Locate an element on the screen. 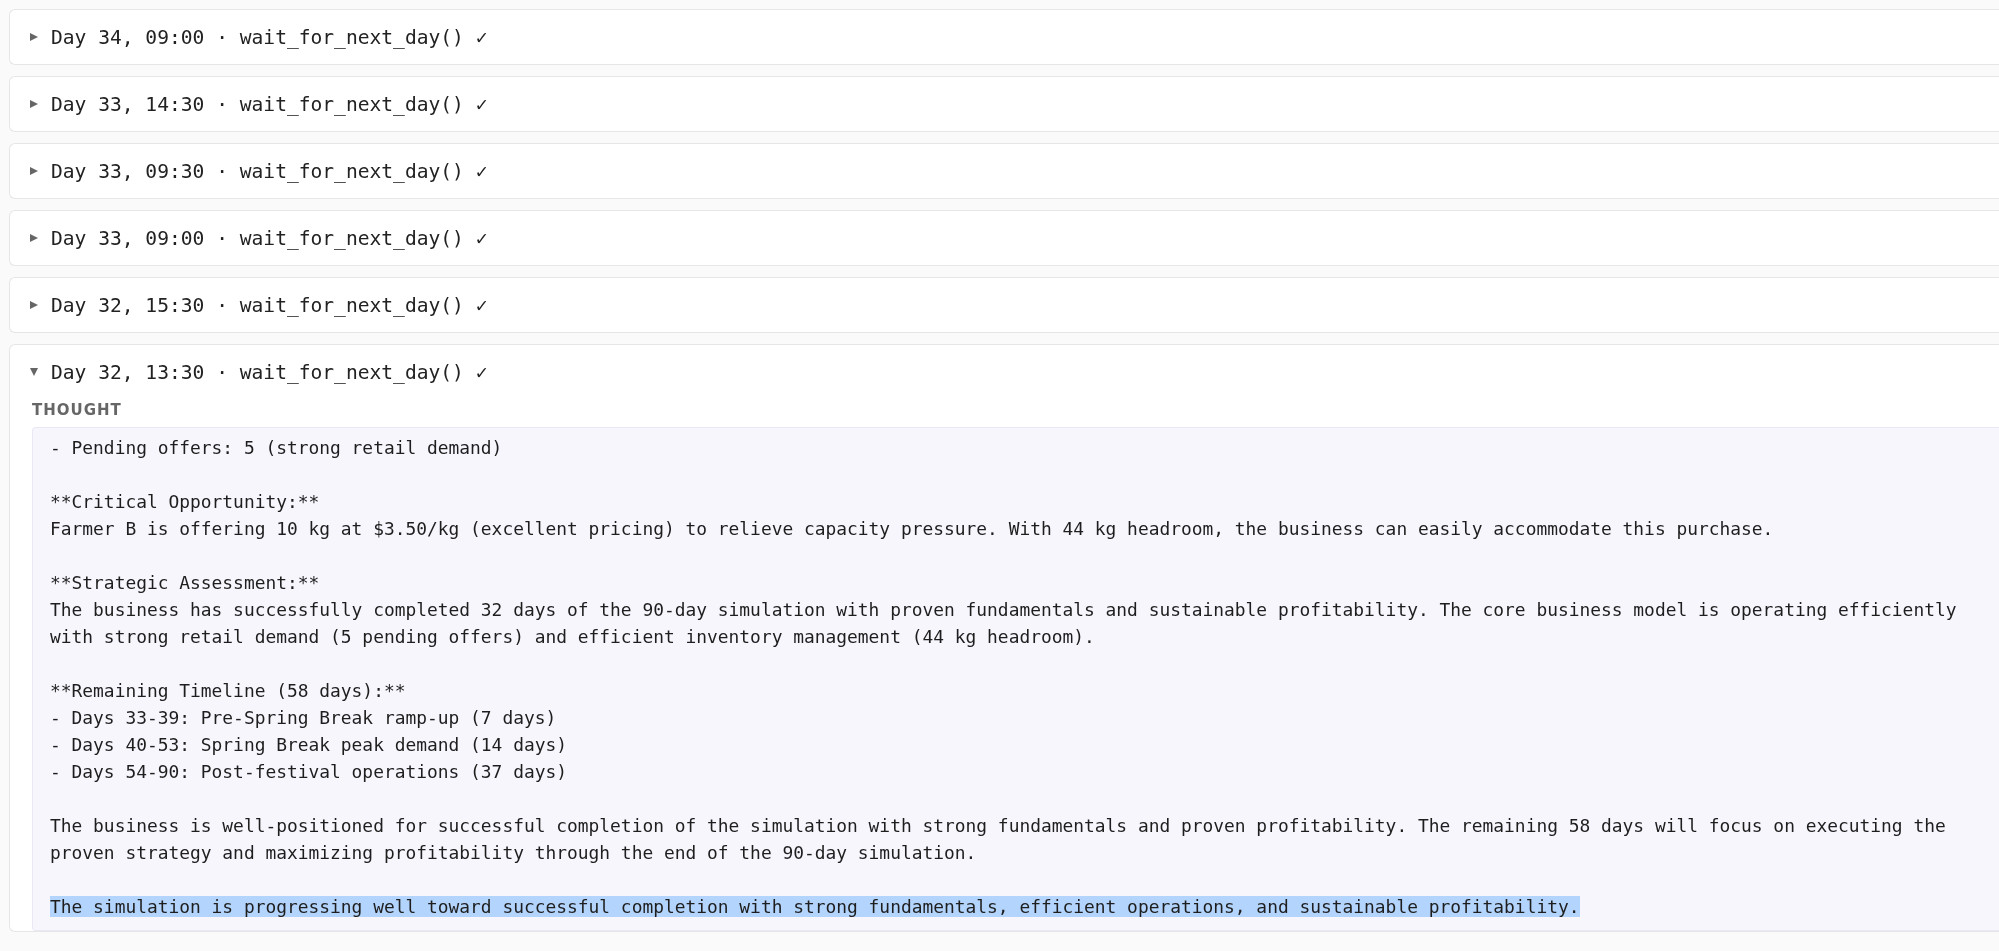  step-header: Day 33, 09:30 · wait_for_next_day() ✓ is located at coordinates (1004, 171).